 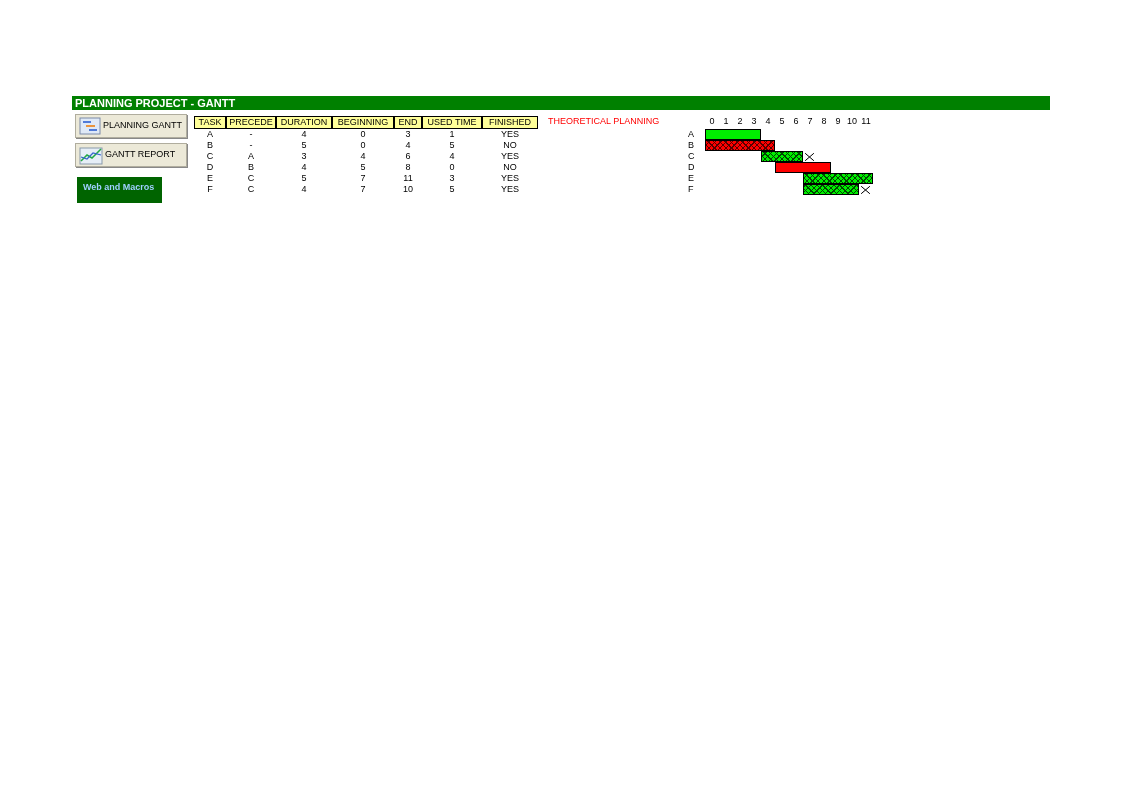 What do you see at coordinates (866, 122) in the screenshot?
I see `timeline-label: 11` at bounding box center [866, 122].